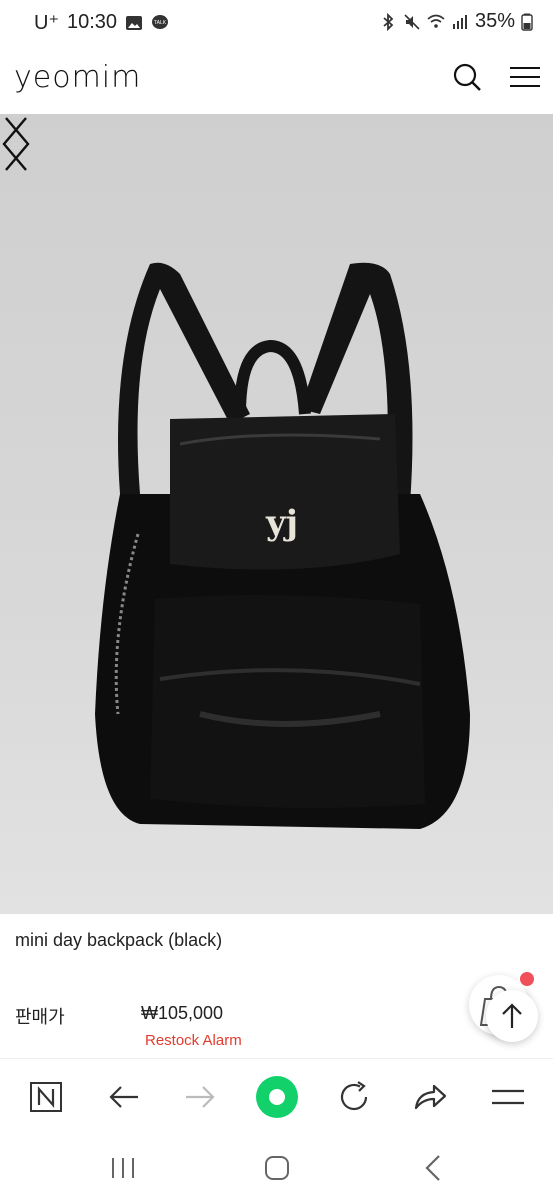  What do you see at coordinates (40, 1017) in the screenshot?
I see `price-label: 판매가` at bounding box center [40, 1017].